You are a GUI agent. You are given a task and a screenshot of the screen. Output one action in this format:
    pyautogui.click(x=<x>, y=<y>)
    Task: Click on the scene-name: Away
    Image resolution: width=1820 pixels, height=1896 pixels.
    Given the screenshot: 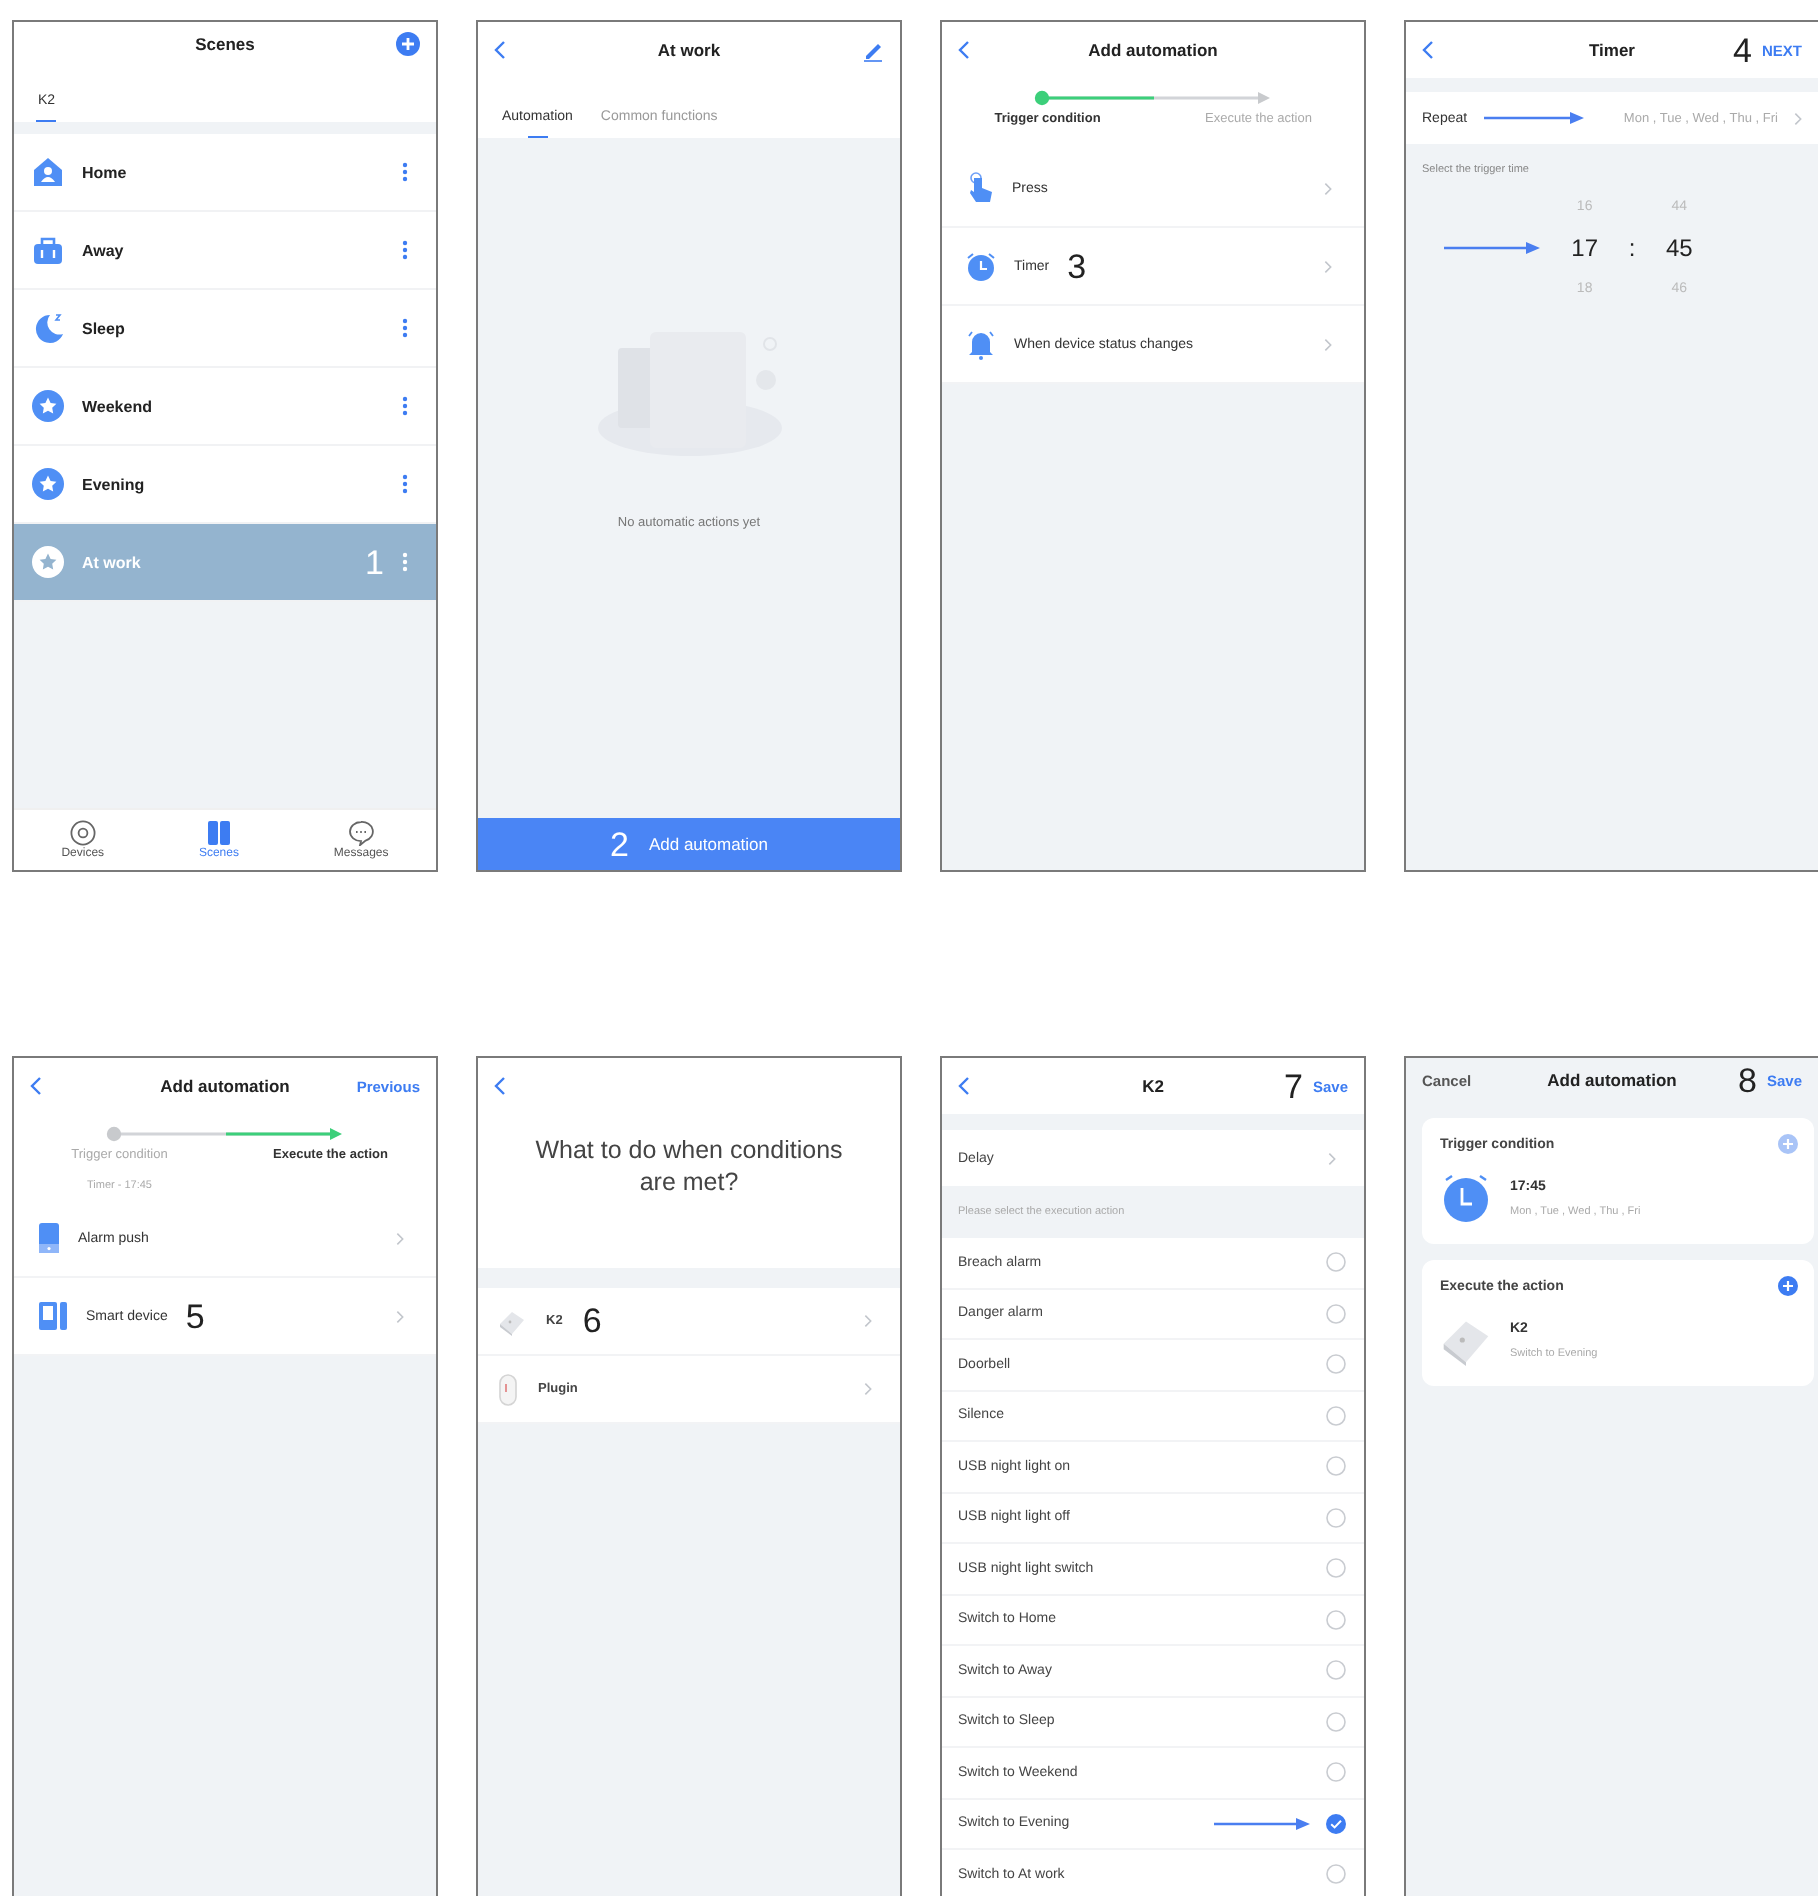 What is the action you would take?
    pyautogui.click(x=104, y=250)
    